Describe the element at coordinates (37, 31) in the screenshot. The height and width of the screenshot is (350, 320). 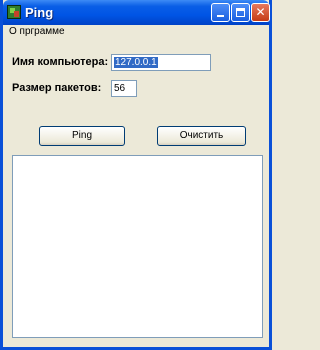
I see `menu-item-about: О прграмме` at that location.